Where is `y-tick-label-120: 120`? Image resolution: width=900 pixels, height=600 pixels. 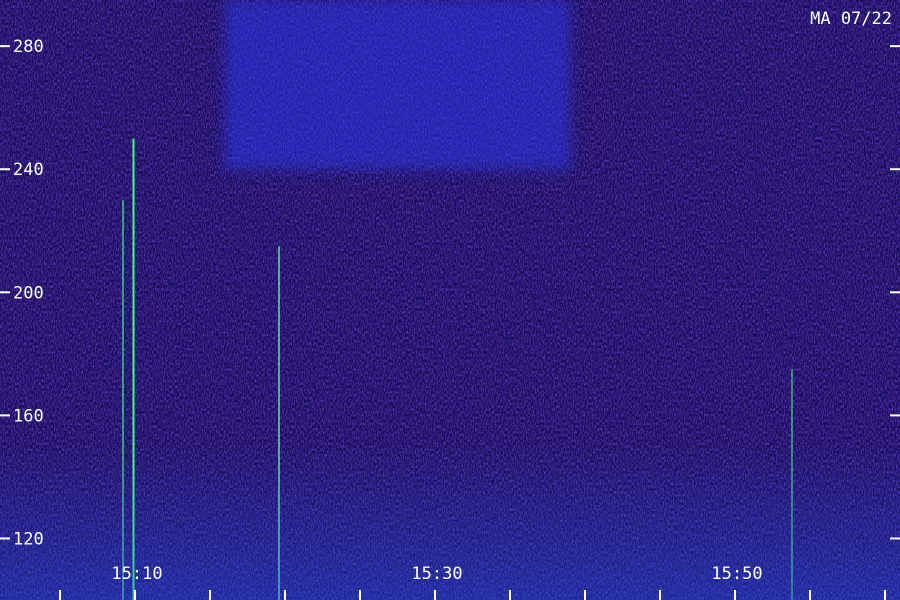
y-tick-label-120: 120 is located at coordinates (28, 539).